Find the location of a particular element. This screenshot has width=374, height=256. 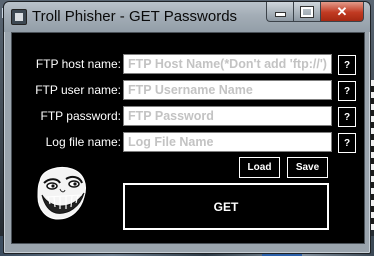

ftp-host-input is located at coordinates (227, 64).